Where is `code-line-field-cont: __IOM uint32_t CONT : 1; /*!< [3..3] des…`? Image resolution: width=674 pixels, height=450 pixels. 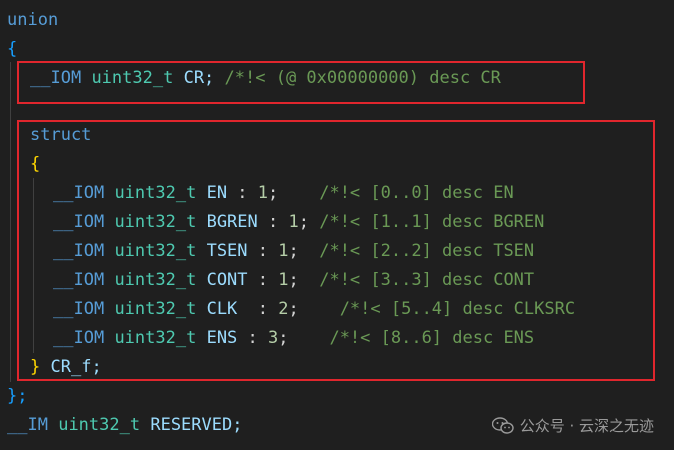
code-line-field-cont: __IOM uint32_t CONT : 1; /*!< [3..3] des… is located at coordinates (294, 280).